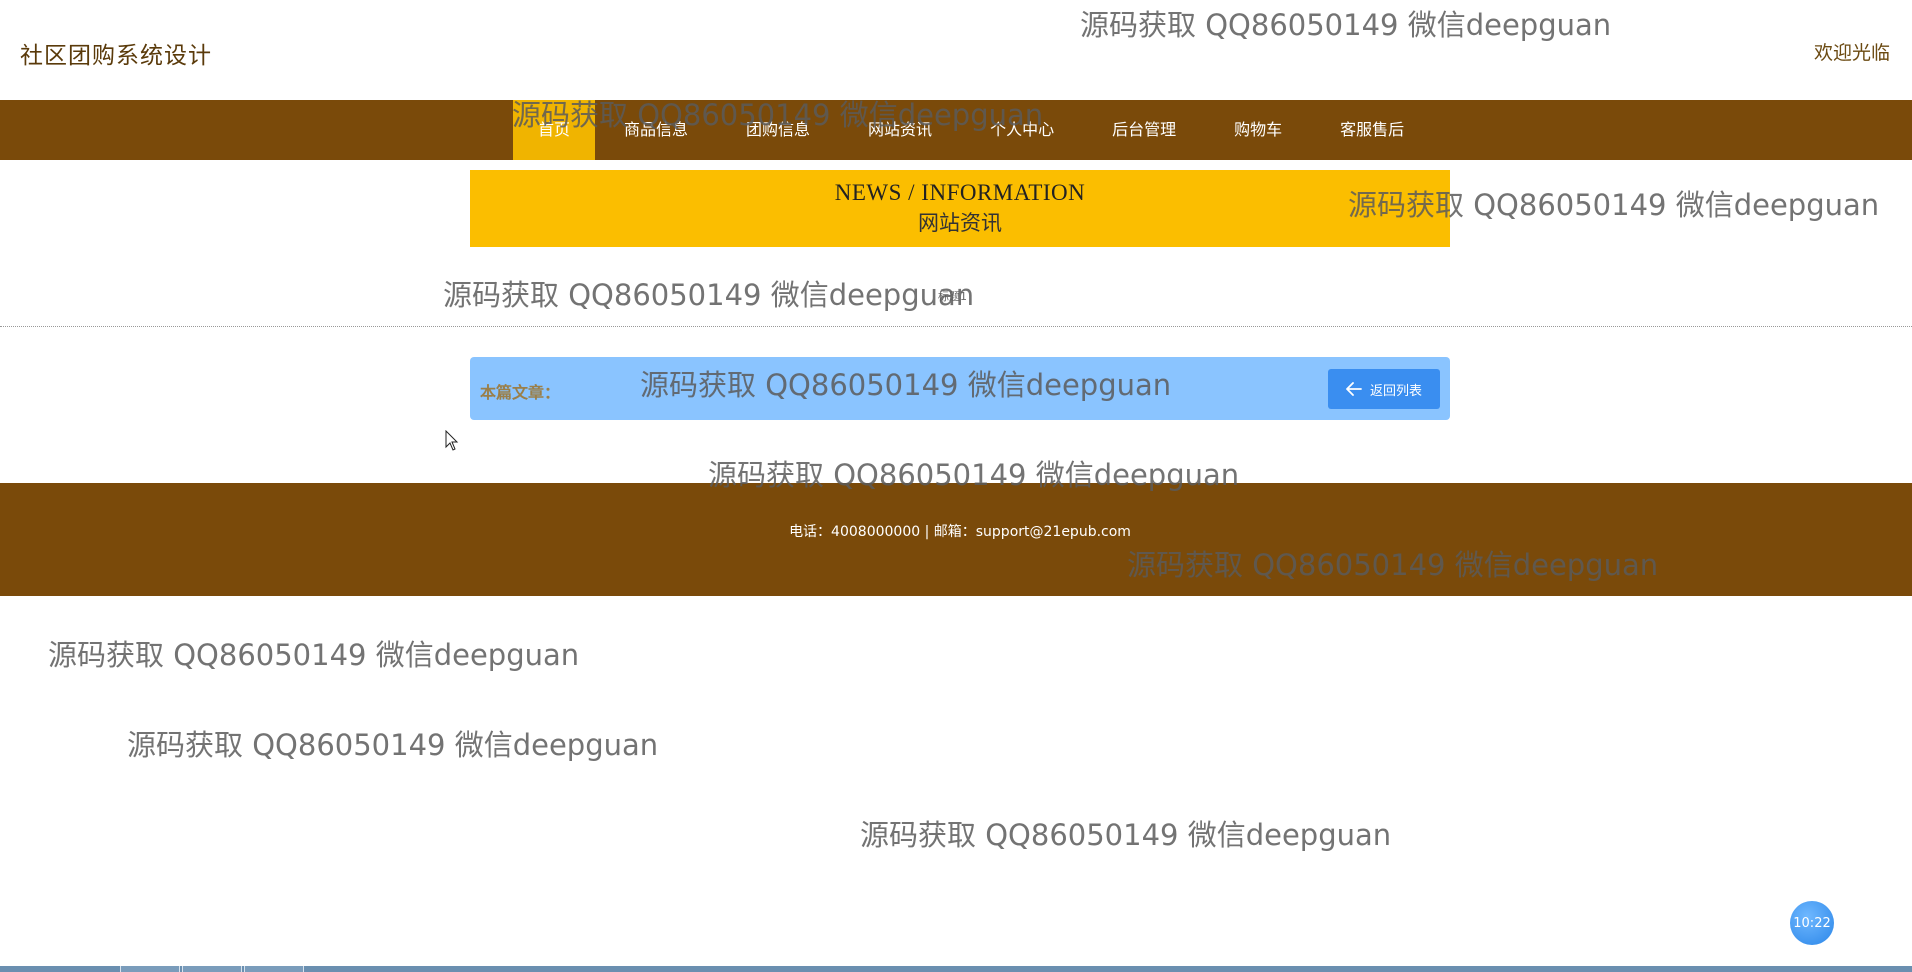 The image size is (1912, 972). What do you see at coordinates (520, 392) in the screenshot?
I see `article-label: 本篇文章：` at bounding box center [520, 392].